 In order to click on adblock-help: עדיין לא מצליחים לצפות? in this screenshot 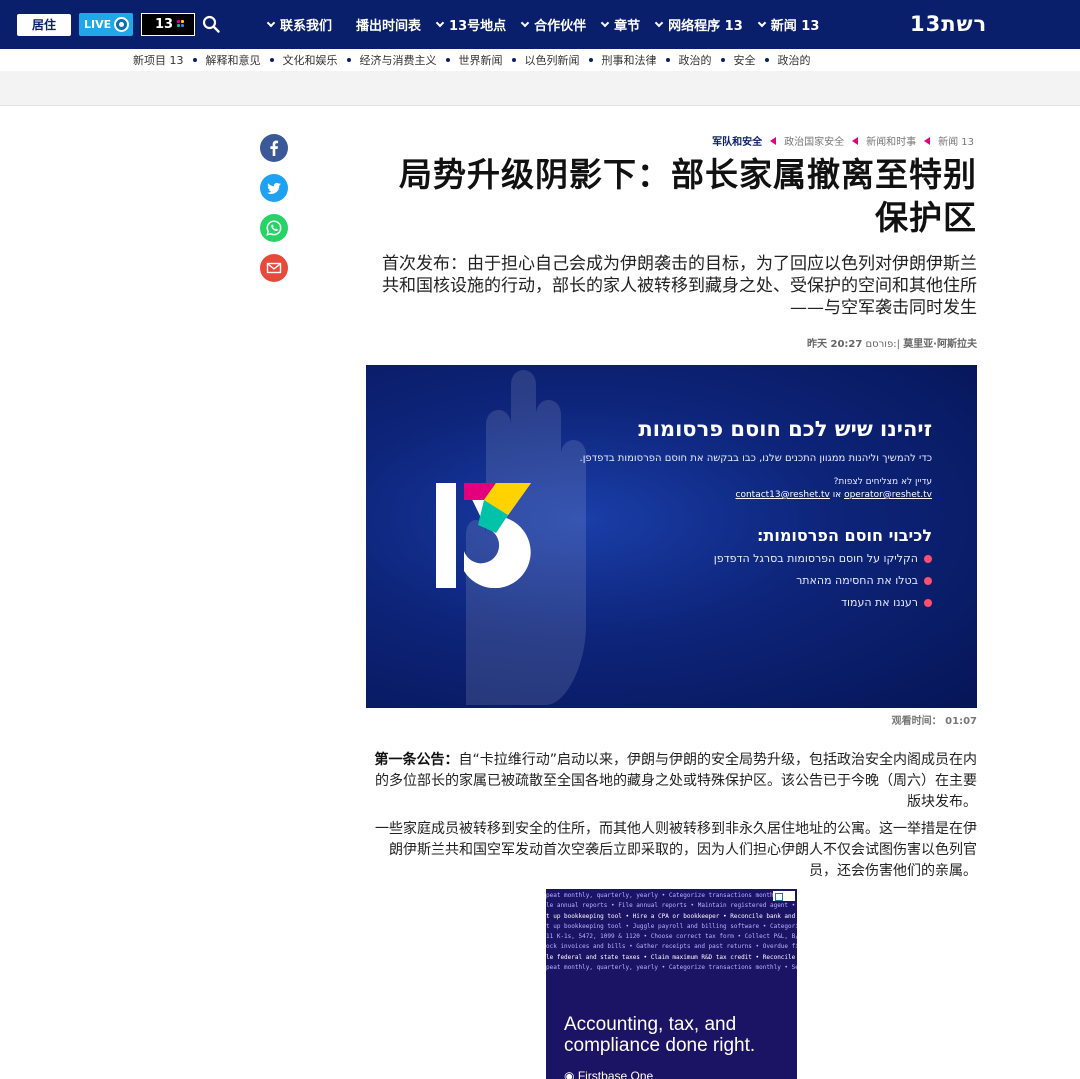, I will do `click(882, 482)`.